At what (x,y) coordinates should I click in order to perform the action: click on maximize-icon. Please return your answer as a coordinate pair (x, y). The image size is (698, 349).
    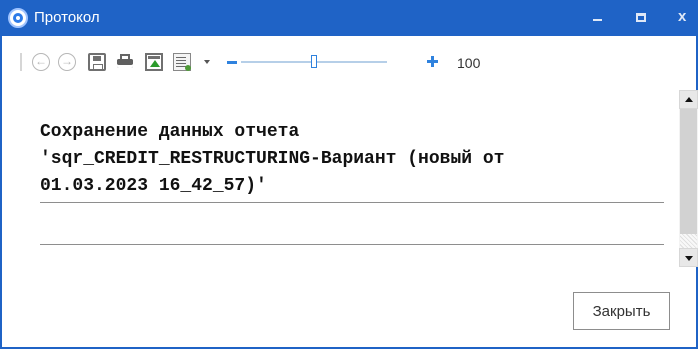
    Looking at the image, I should click on (641, 17).